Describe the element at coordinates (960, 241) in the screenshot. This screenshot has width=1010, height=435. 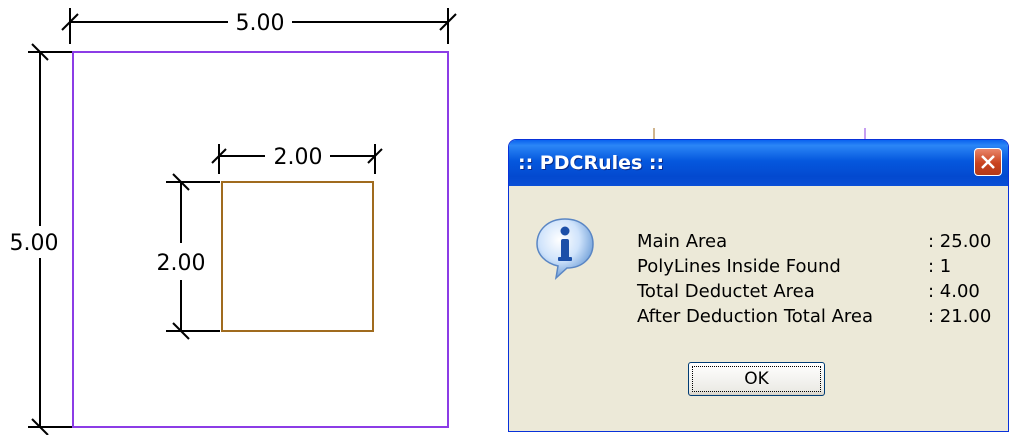
I see `row-value: : 25.00` at that location.